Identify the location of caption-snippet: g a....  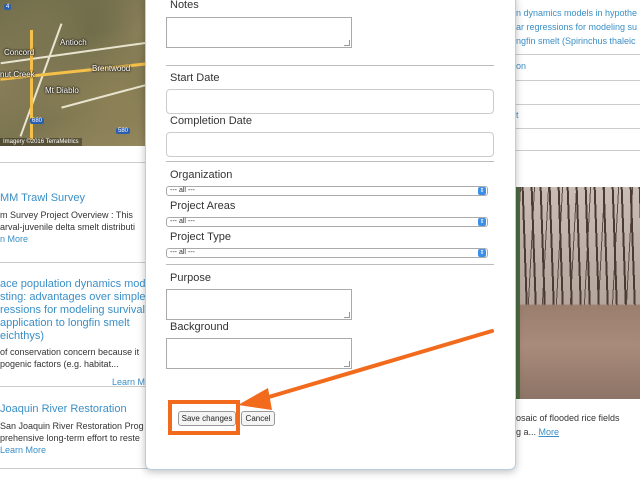
(526, 432).